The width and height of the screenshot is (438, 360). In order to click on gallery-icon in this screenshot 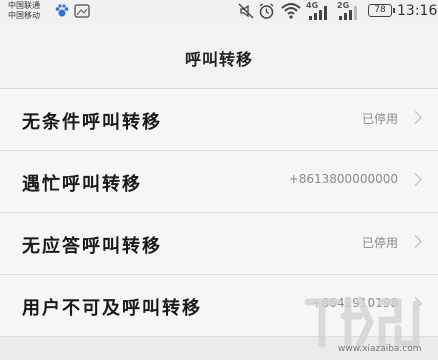, I will do `click(82, 13)`.